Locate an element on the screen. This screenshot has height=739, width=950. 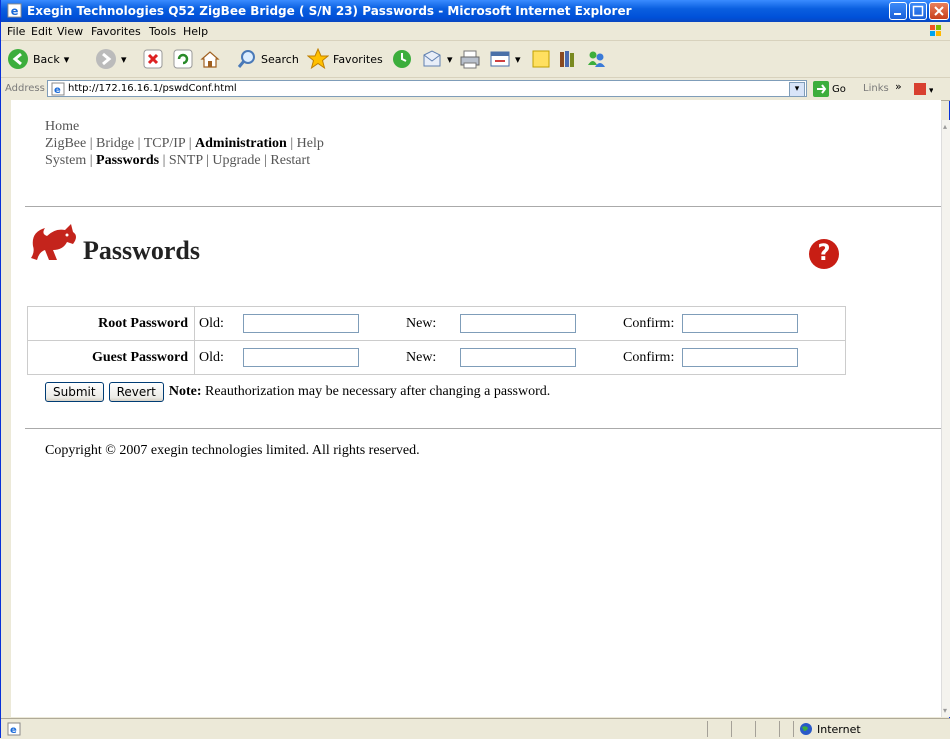
content-top-pad is located at coordinates (476, 110).